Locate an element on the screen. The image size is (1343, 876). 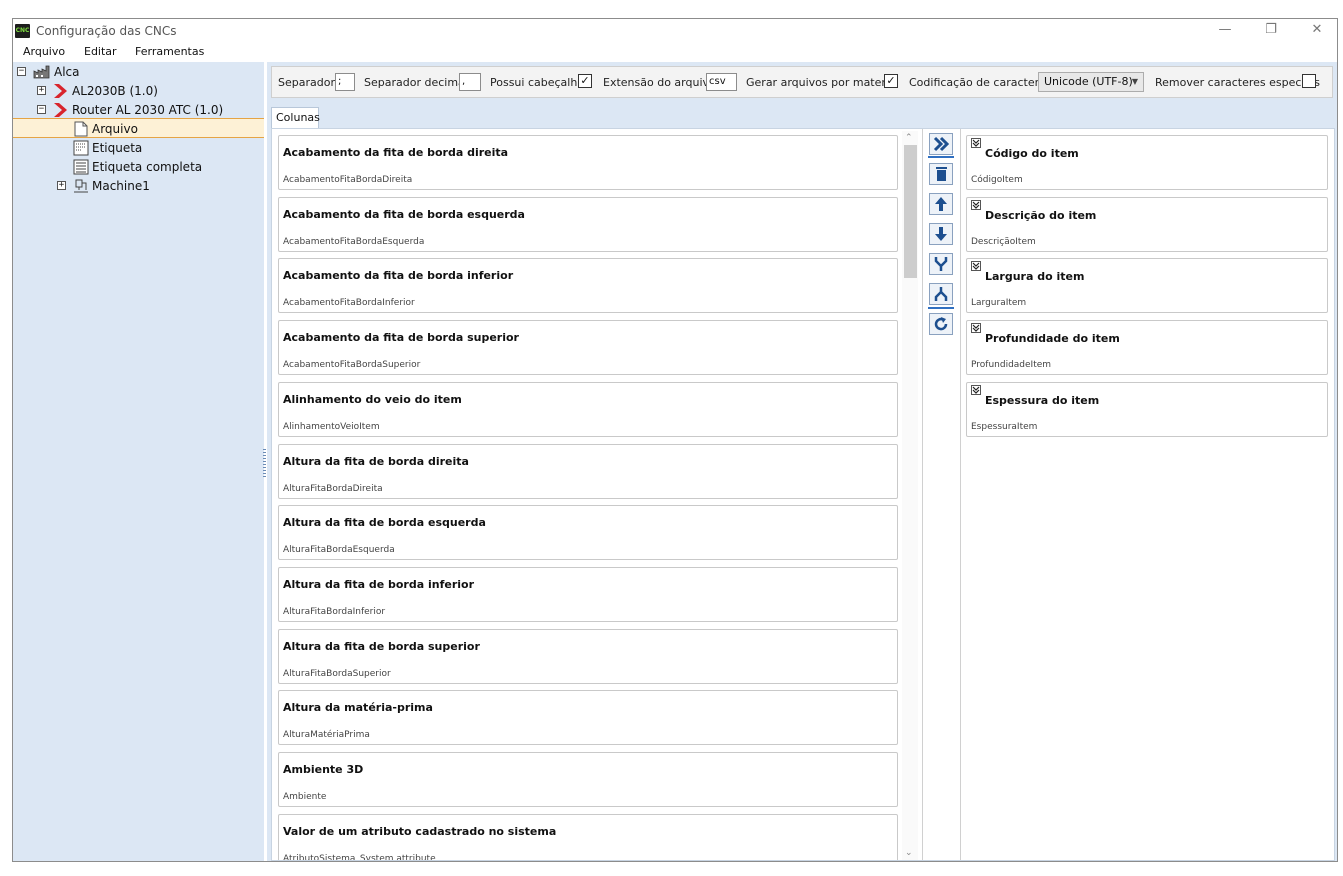
codificacao-select: Unicode (UTF-8) ▼ is located at coordinates (1091, 82).